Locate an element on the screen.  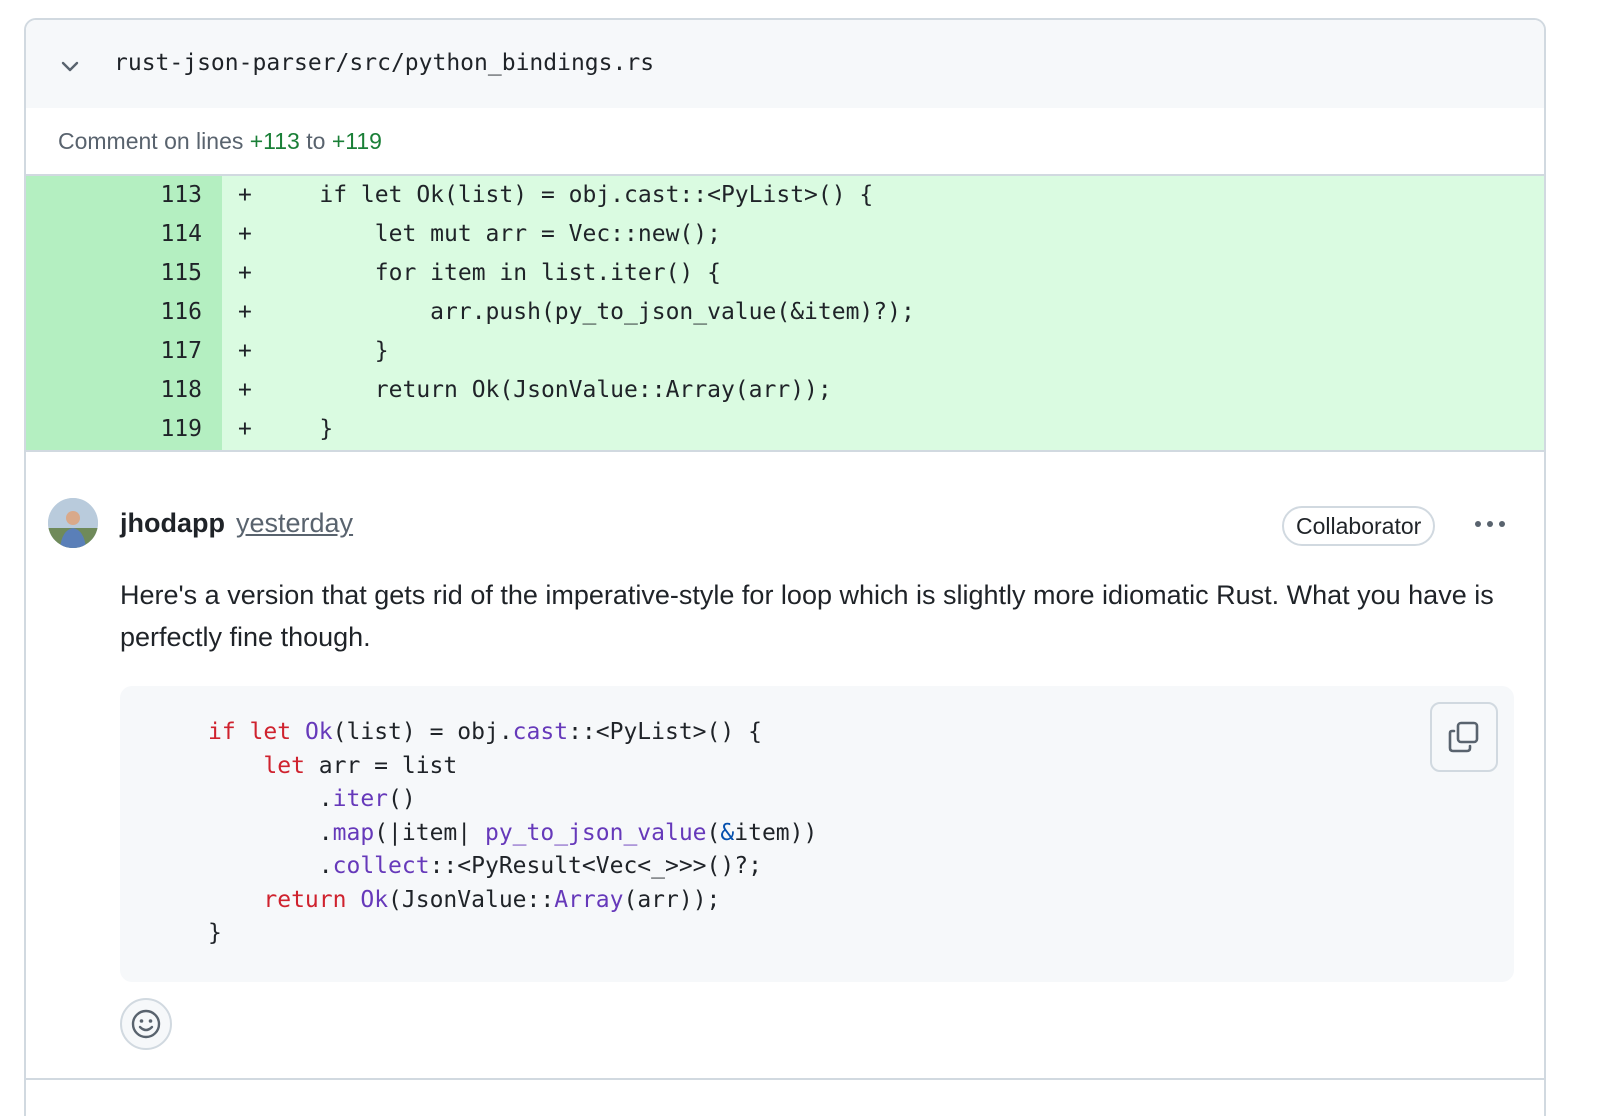
add-reaction-button is located at coordinates (146, 1024).